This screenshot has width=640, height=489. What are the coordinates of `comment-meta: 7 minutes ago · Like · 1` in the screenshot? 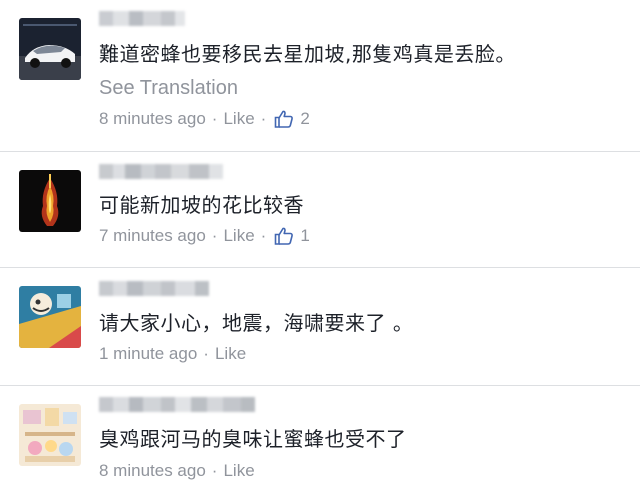 It's located at (204, 236).